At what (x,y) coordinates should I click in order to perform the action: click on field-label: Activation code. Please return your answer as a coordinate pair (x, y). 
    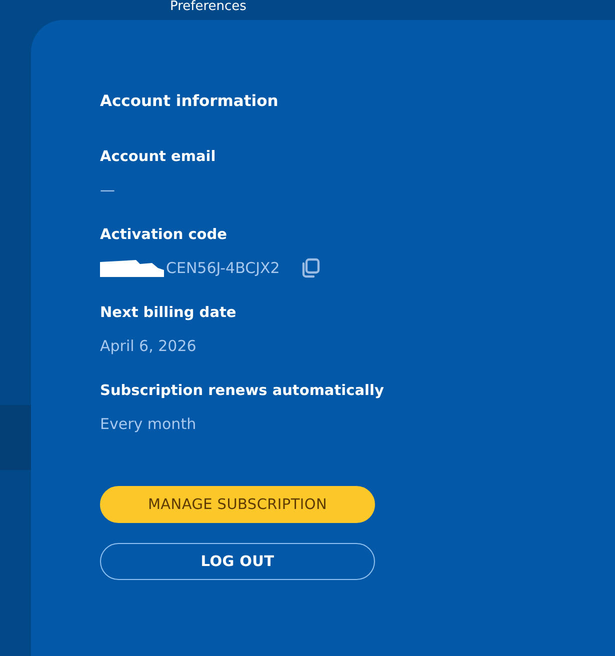
    Looking at the image, I should click on (163, 235).